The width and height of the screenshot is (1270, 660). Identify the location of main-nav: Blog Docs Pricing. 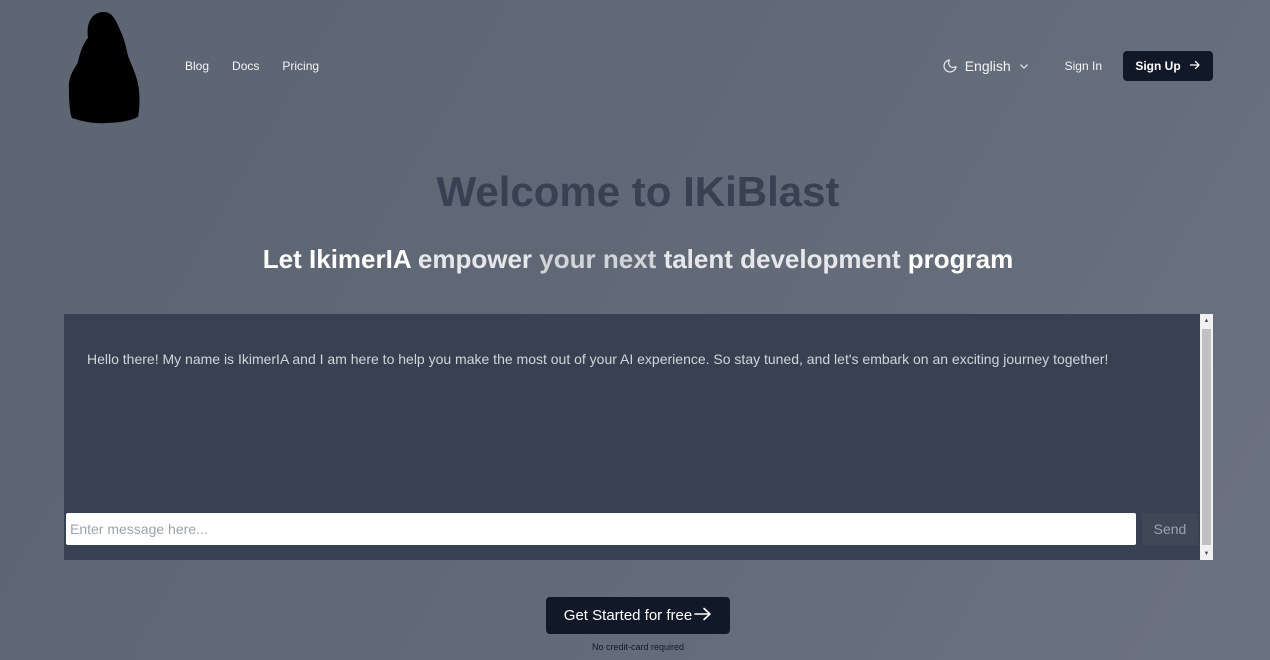
(252, 66).